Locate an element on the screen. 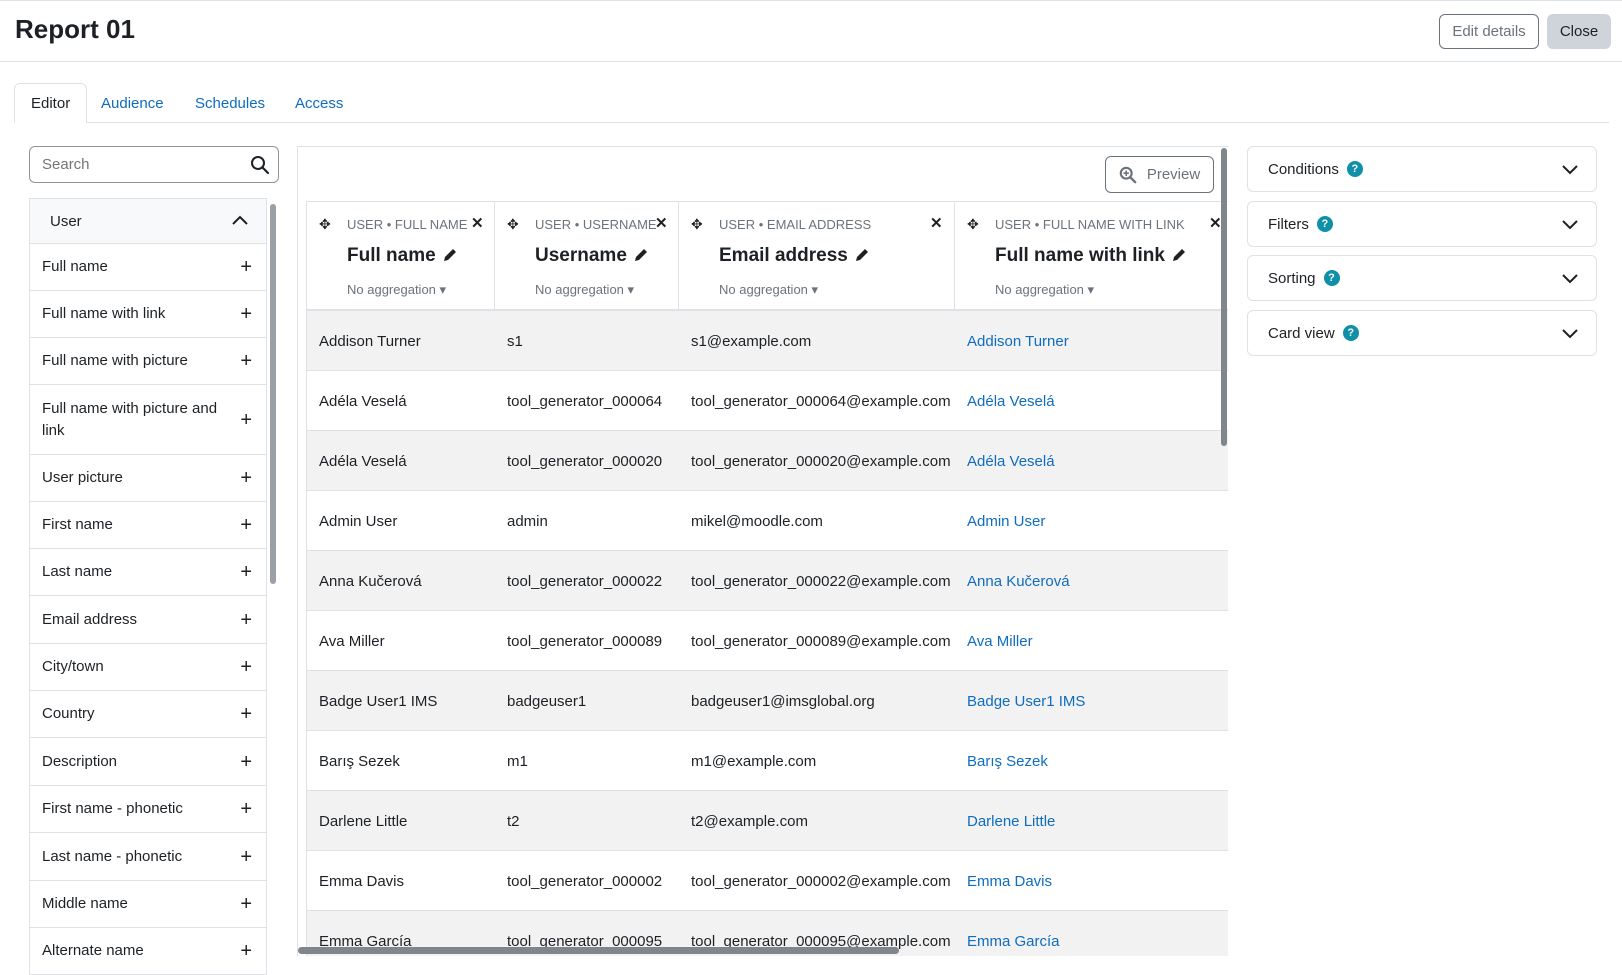 The image size is (1622, 975). cell-full-name-link: Emma Davis is located at coordinates (1009, 881).